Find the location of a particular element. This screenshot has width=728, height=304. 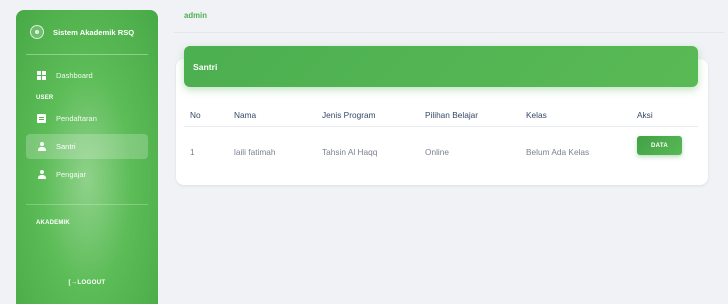

cell-no: 1 is located at coordinates (192, 152).